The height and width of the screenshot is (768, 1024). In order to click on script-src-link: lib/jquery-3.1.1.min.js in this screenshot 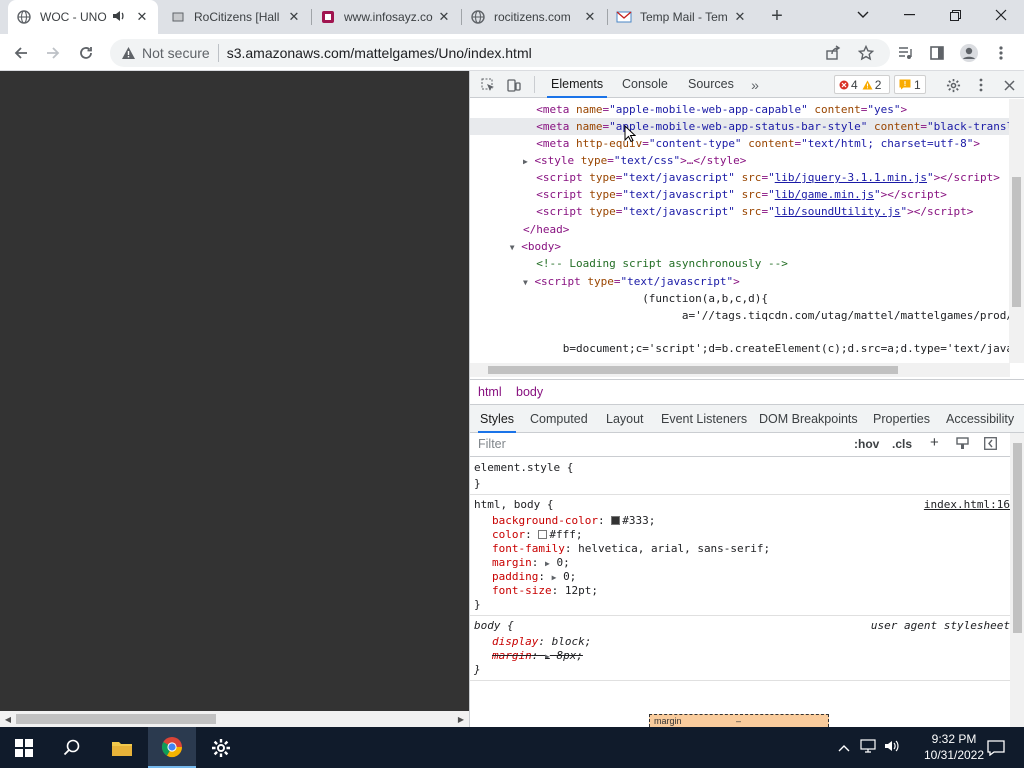, I will do `click(851, 177)`.